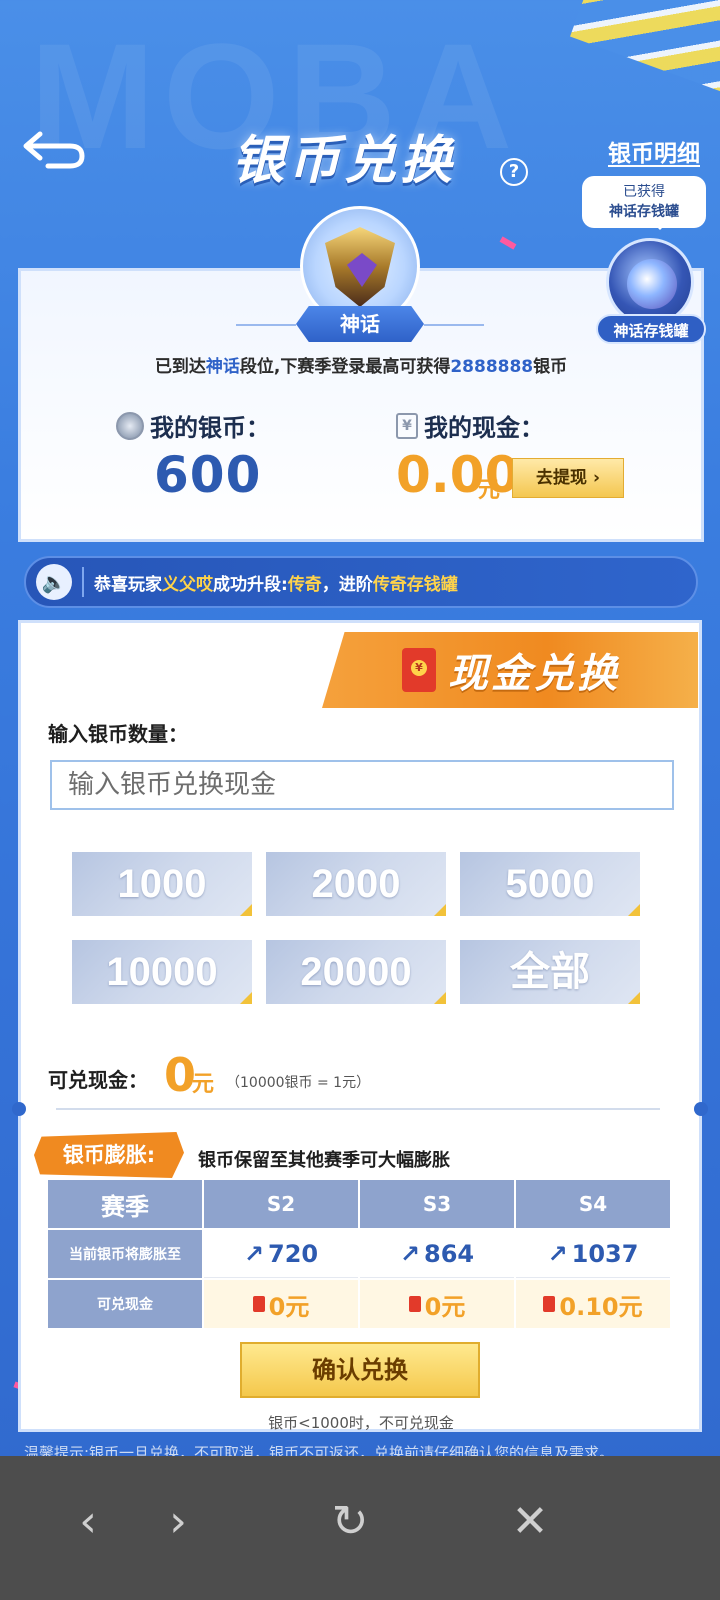  Describe the element at coordinates (605, 1253) in the screenshot. I see `cell-value: 1037` at that location.